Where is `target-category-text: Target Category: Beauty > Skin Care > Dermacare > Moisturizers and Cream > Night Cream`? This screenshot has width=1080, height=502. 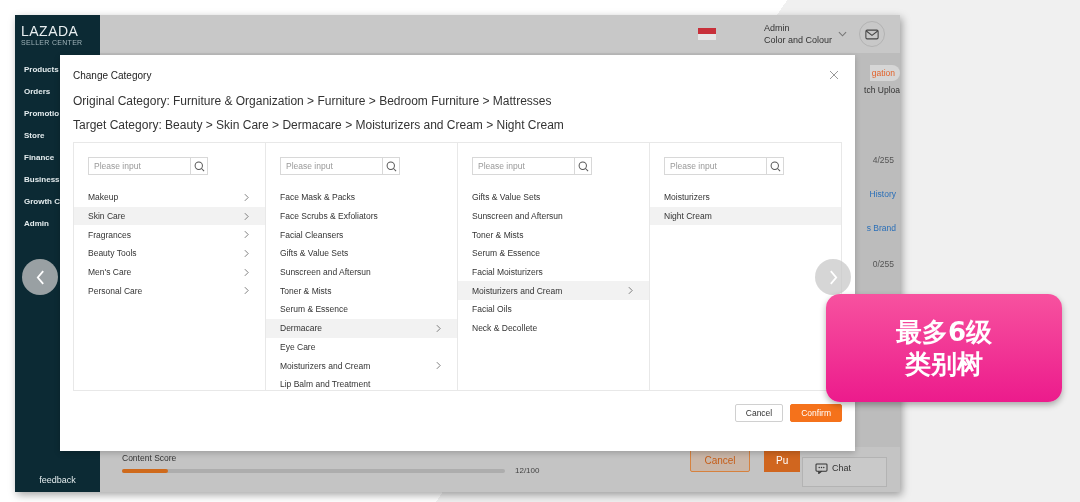 target-category-text: Target Category: Beauty > Skin Care > Dermacare > Moisturizers and Cream > Night Cream is located at coordinates (319, 125).